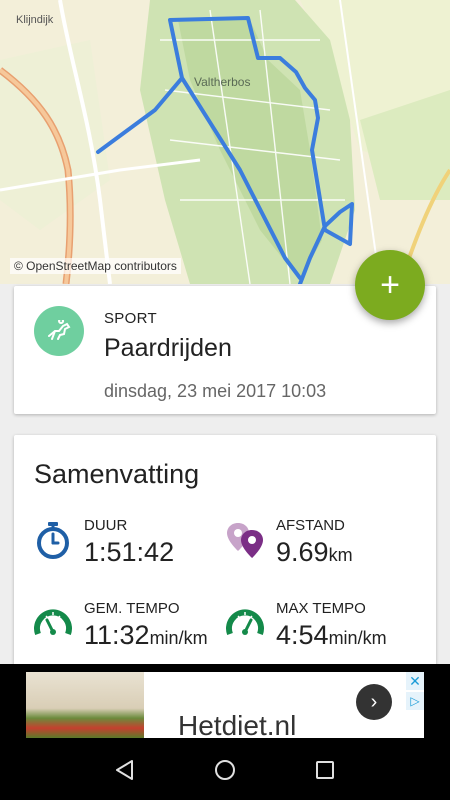  Describe the element at coordinates (106, 525) in the screenshot. I see `stat-duration-label: DUUR` at that location.